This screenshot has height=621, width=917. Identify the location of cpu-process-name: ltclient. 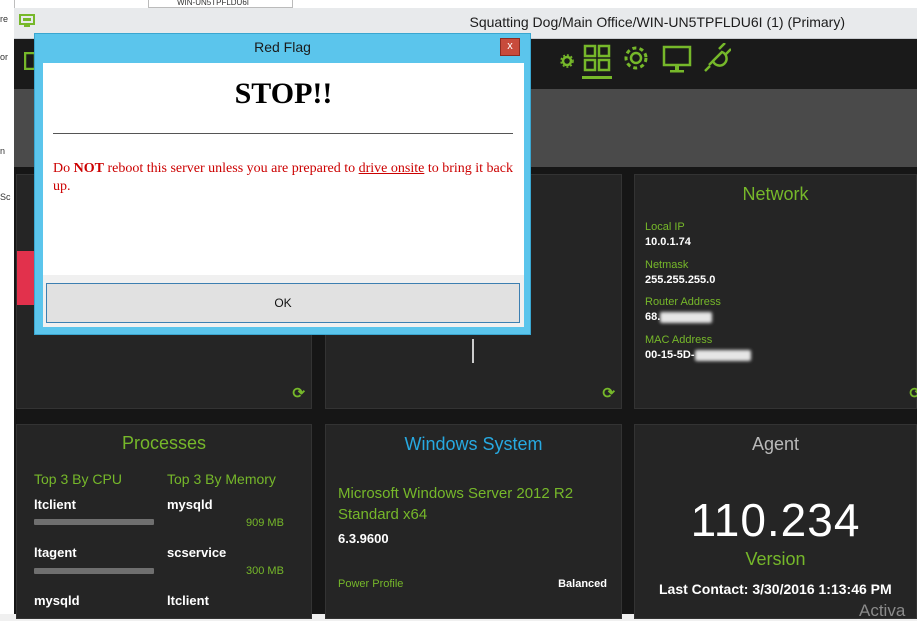
(55, 504).